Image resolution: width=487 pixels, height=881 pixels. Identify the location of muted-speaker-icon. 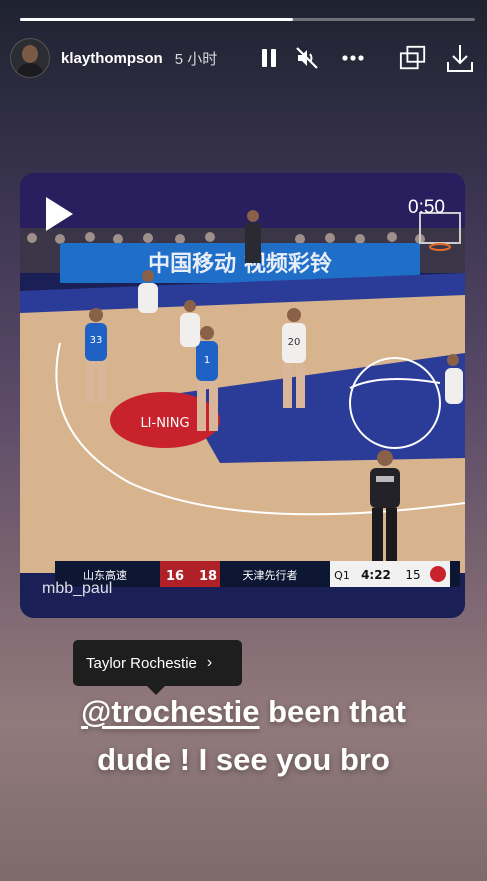
(307, 58).